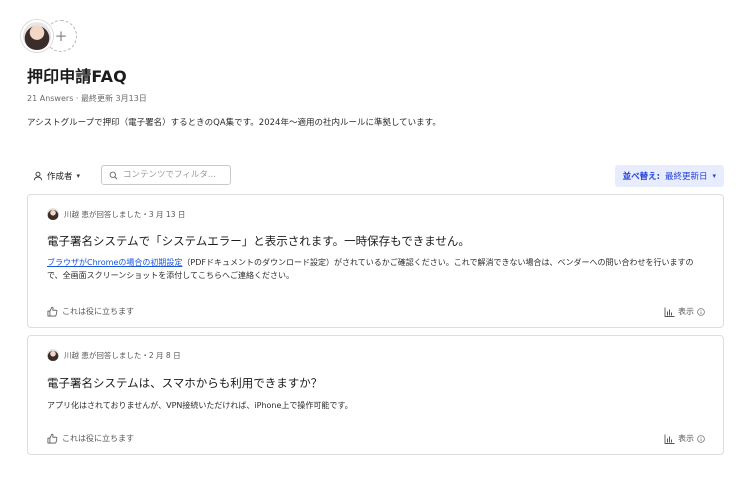 This screenshot has height=500, width=750. I want to click on content-filter, so click(166, 175).